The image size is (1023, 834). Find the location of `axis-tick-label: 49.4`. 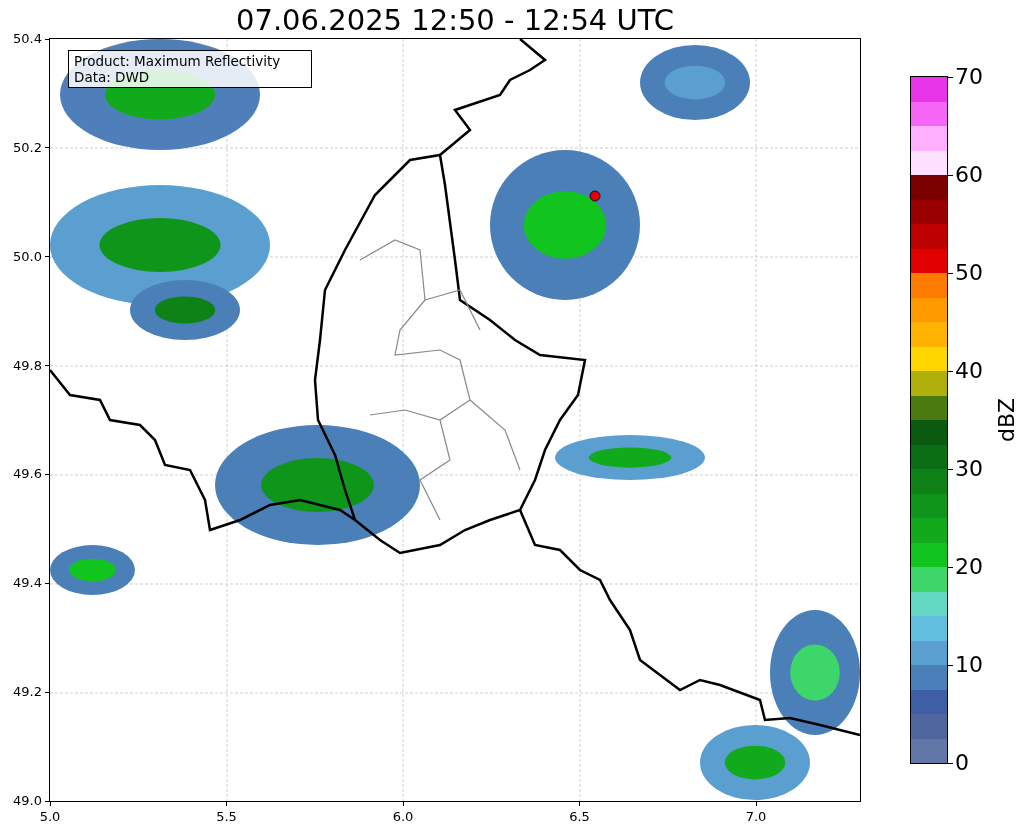

axis-tick-label: 49.4 is located at coordinates (27, 583).